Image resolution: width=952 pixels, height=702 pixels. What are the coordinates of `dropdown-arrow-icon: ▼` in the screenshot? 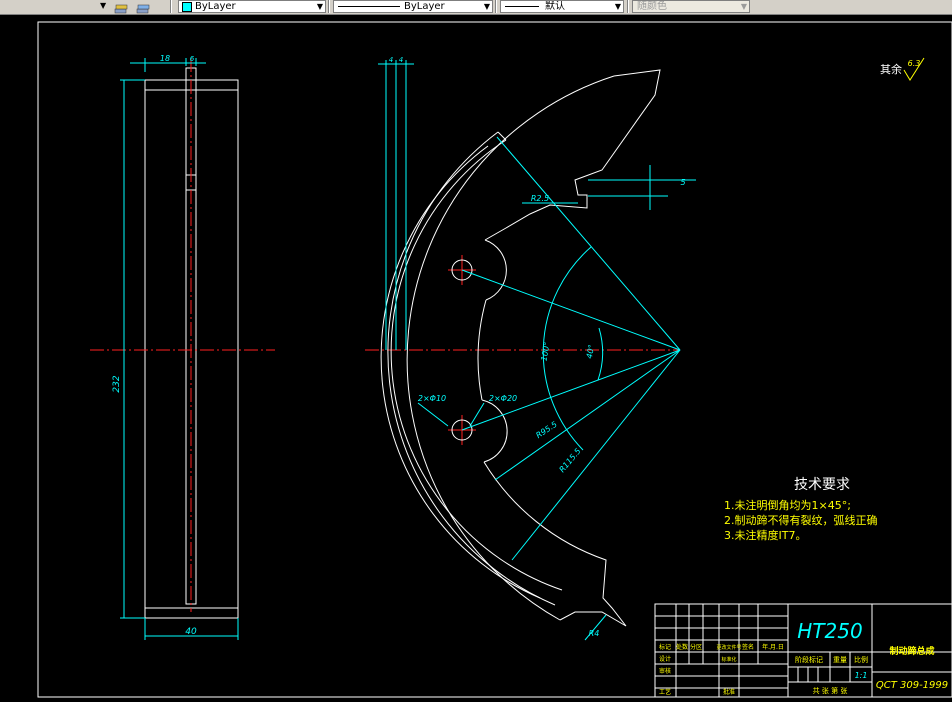 It's located at (103, 5).